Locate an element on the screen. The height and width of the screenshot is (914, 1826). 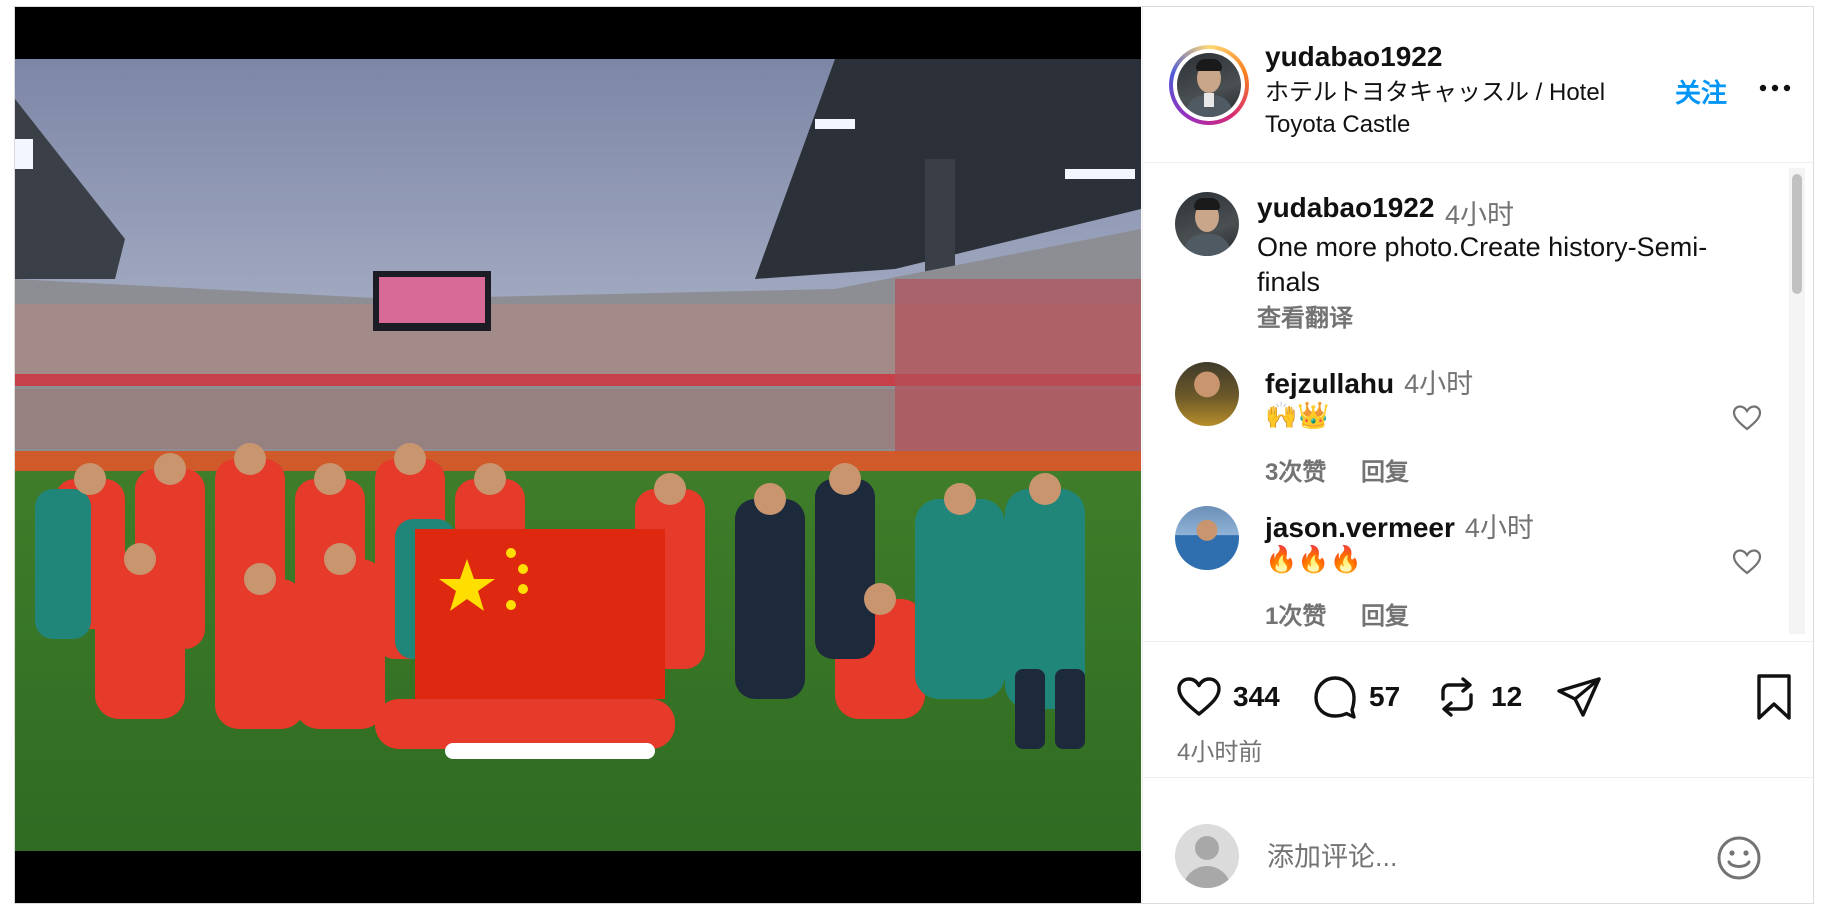
comment-meta: 1次赞 回复 is located at coordinates (1351, 613).